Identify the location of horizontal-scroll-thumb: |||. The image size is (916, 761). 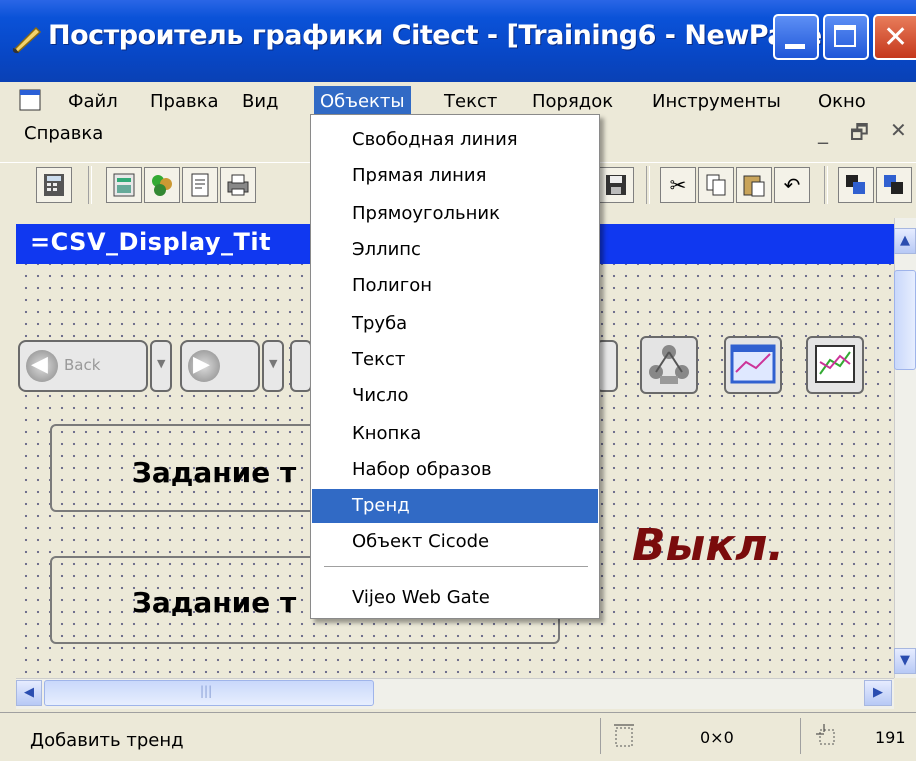
(209, 693).